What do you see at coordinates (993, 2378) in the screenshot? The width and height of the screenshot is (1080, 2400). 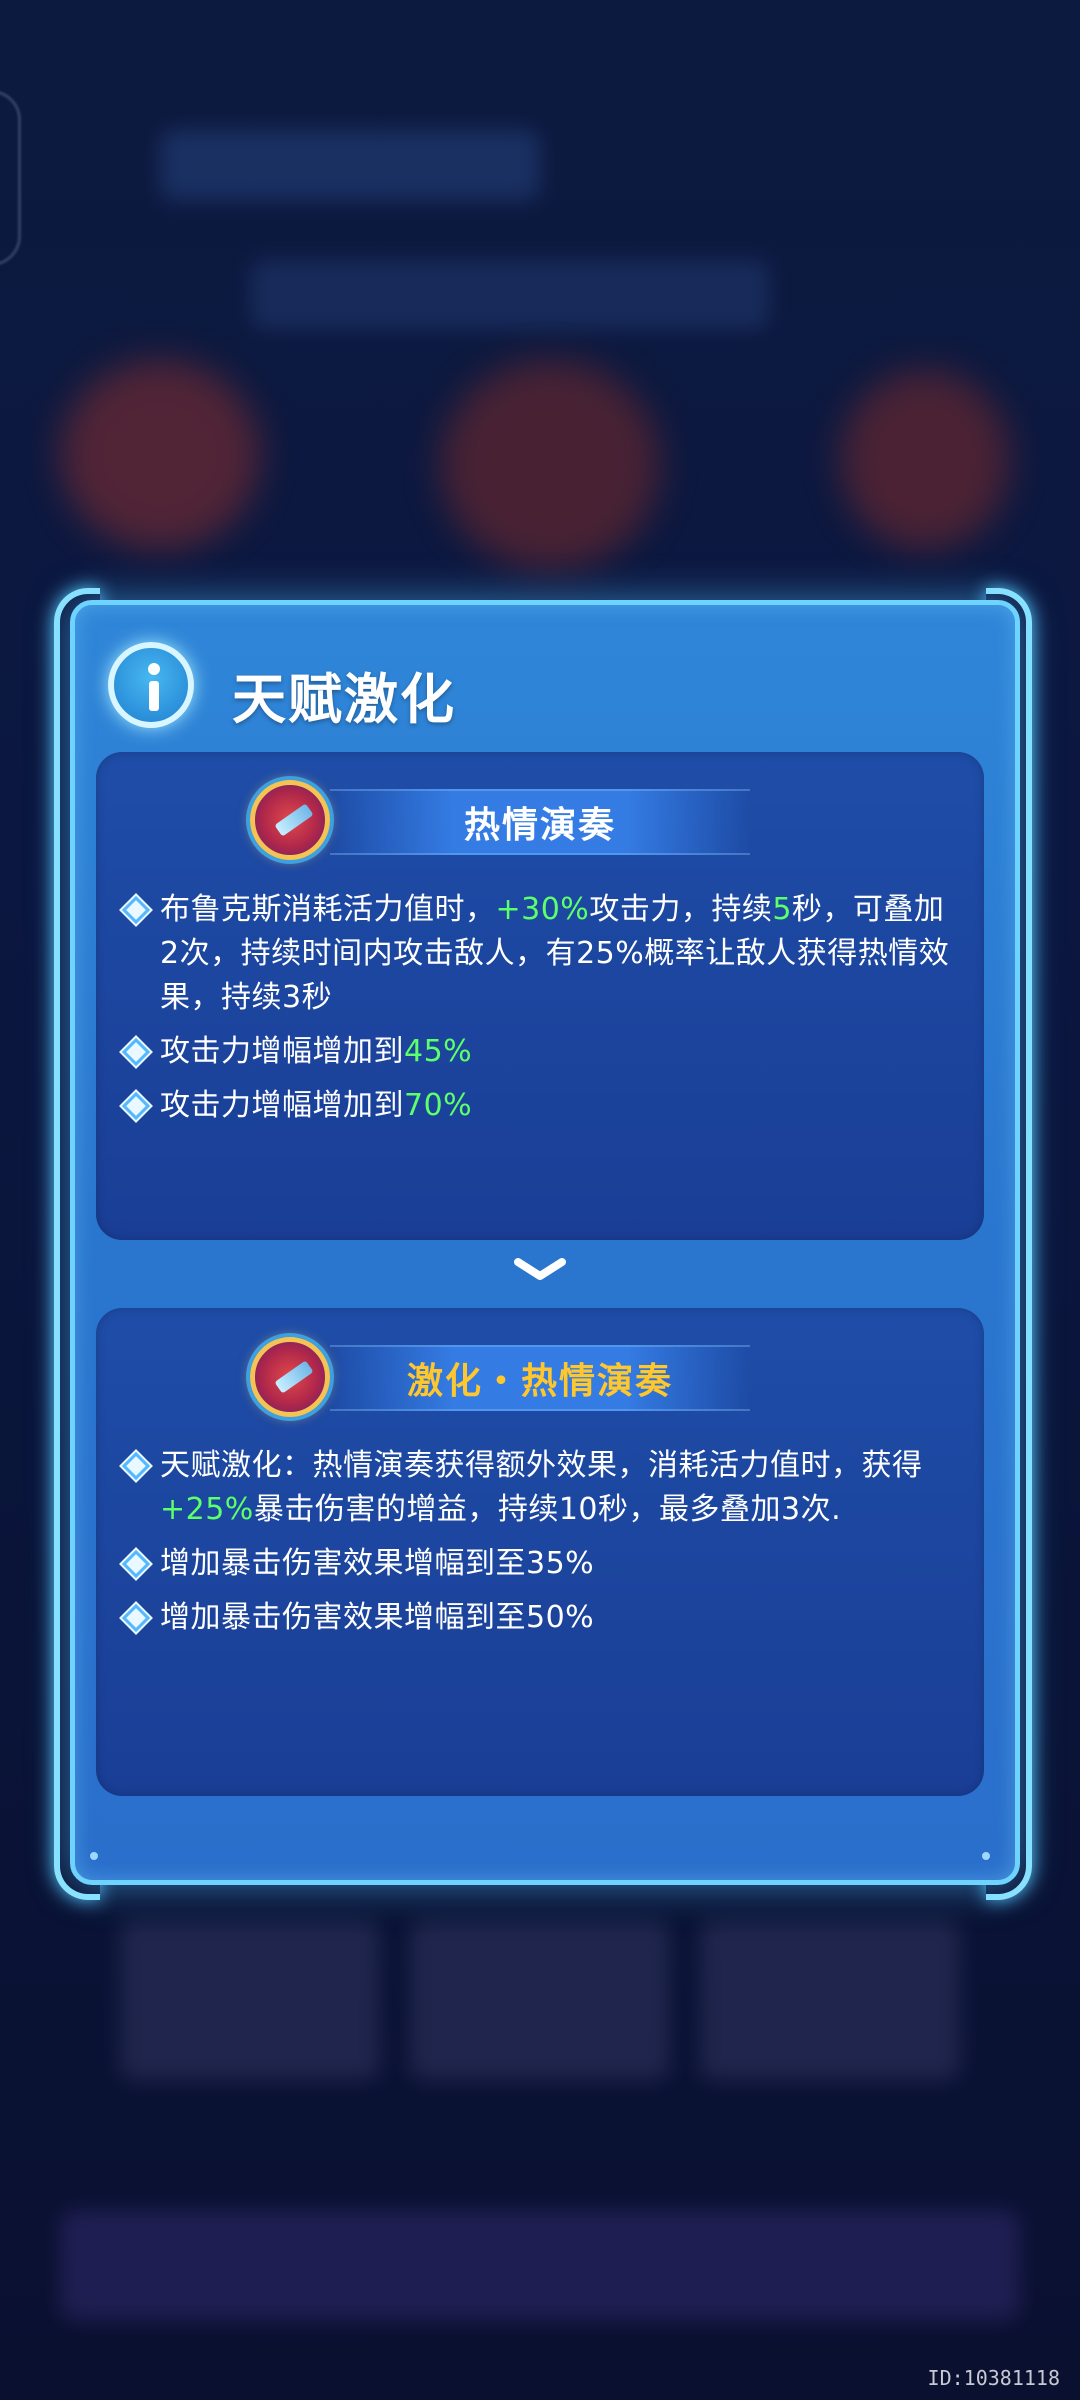 I see `id-label: ID:10381118` at bounding box center [993, 2378].